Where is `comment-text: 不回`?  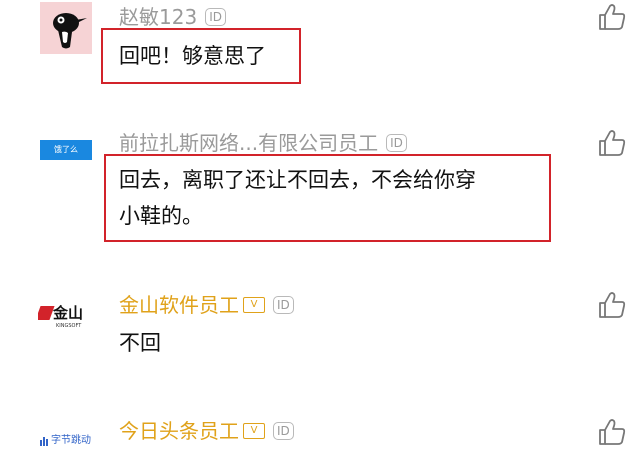
comment-text: 不回 is located at coordinates (140, 343).